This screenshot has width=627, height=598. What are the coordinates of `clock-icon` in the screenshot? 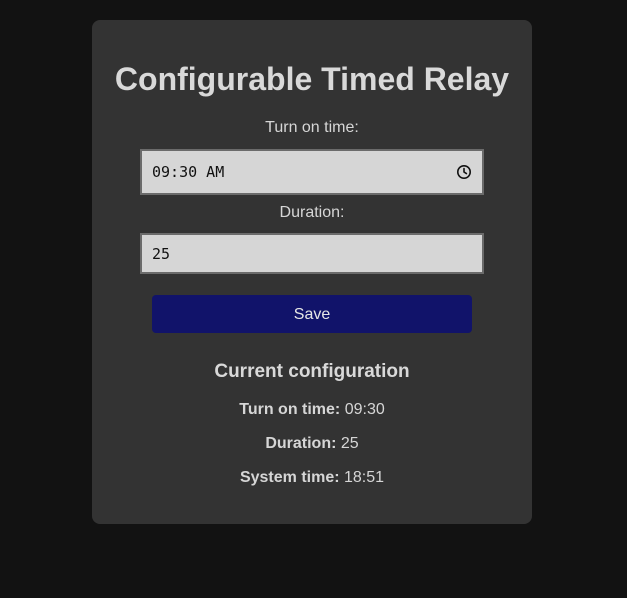 It's located at (464, 172).